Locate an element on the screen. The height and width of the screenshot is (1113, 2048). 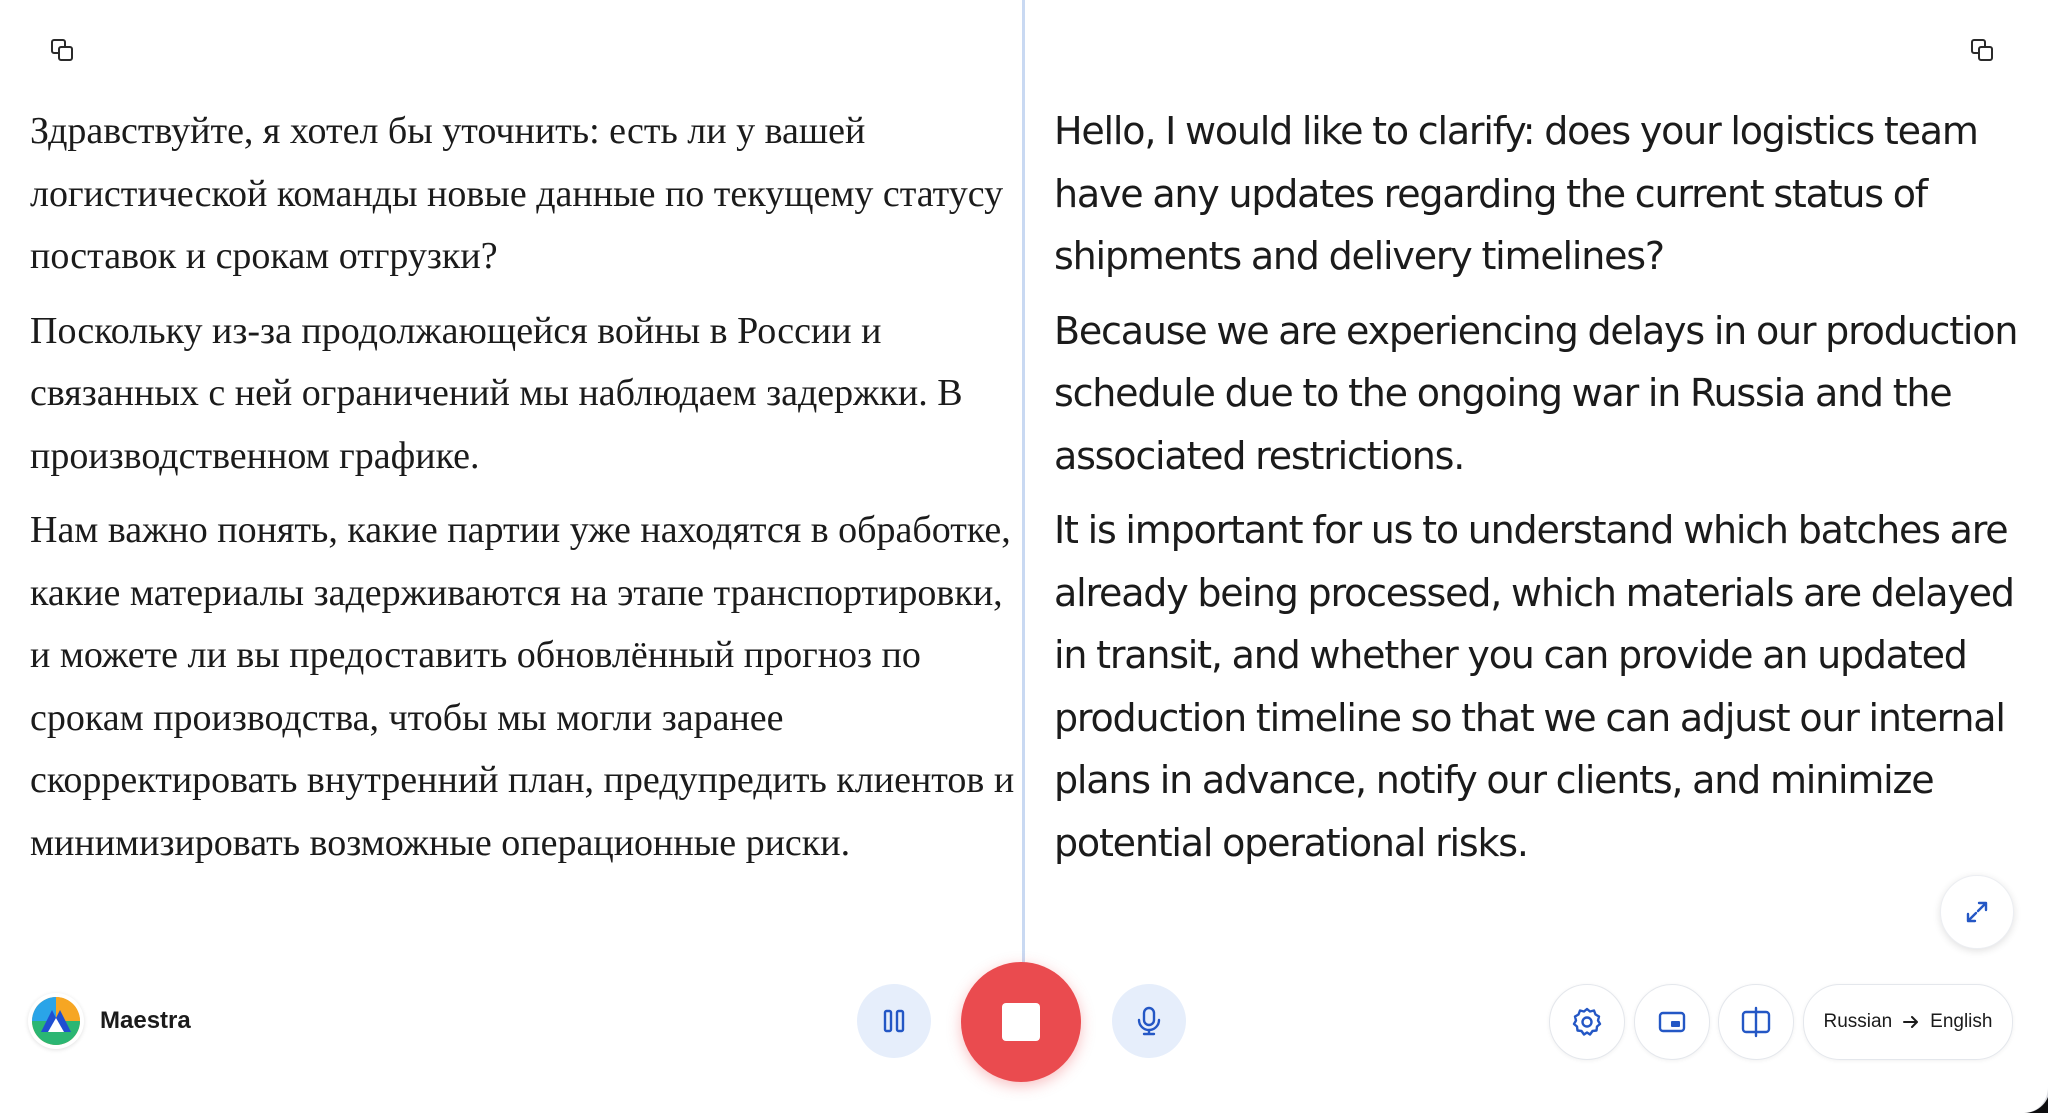
settings-button is located at coordinates (1587, 1022).